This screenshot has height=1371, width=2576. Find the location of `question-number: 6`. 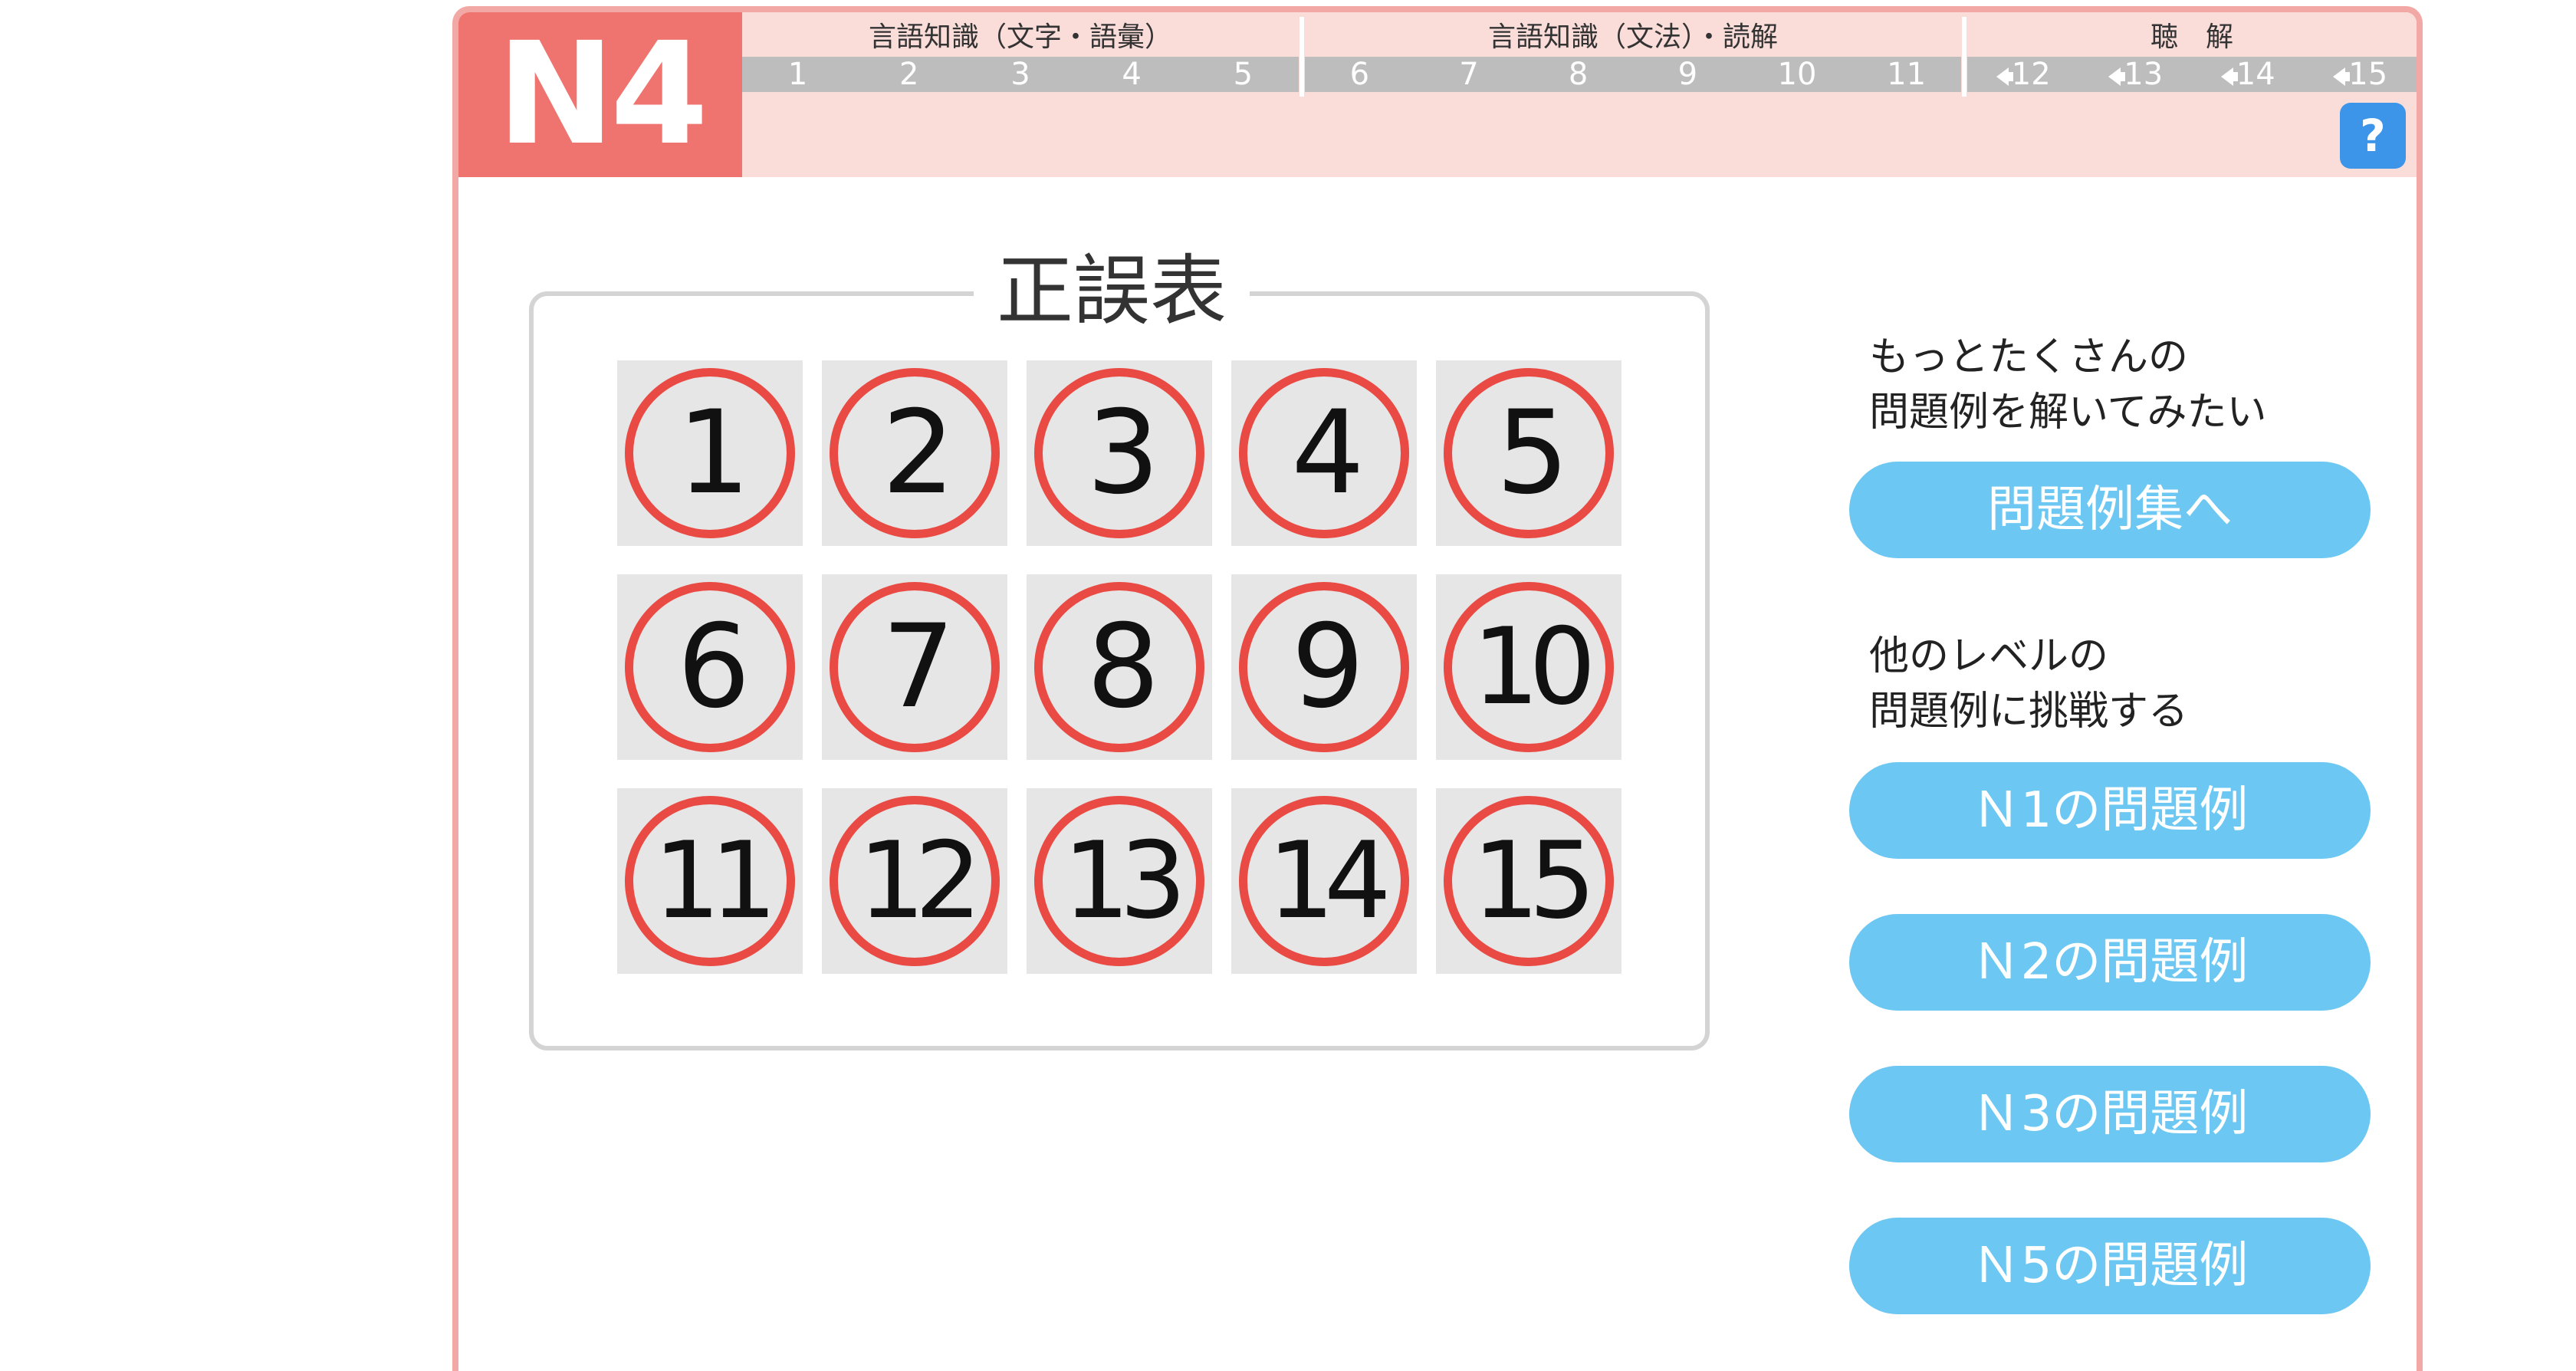

question-number: 6 is located at coordinates (714, 667).